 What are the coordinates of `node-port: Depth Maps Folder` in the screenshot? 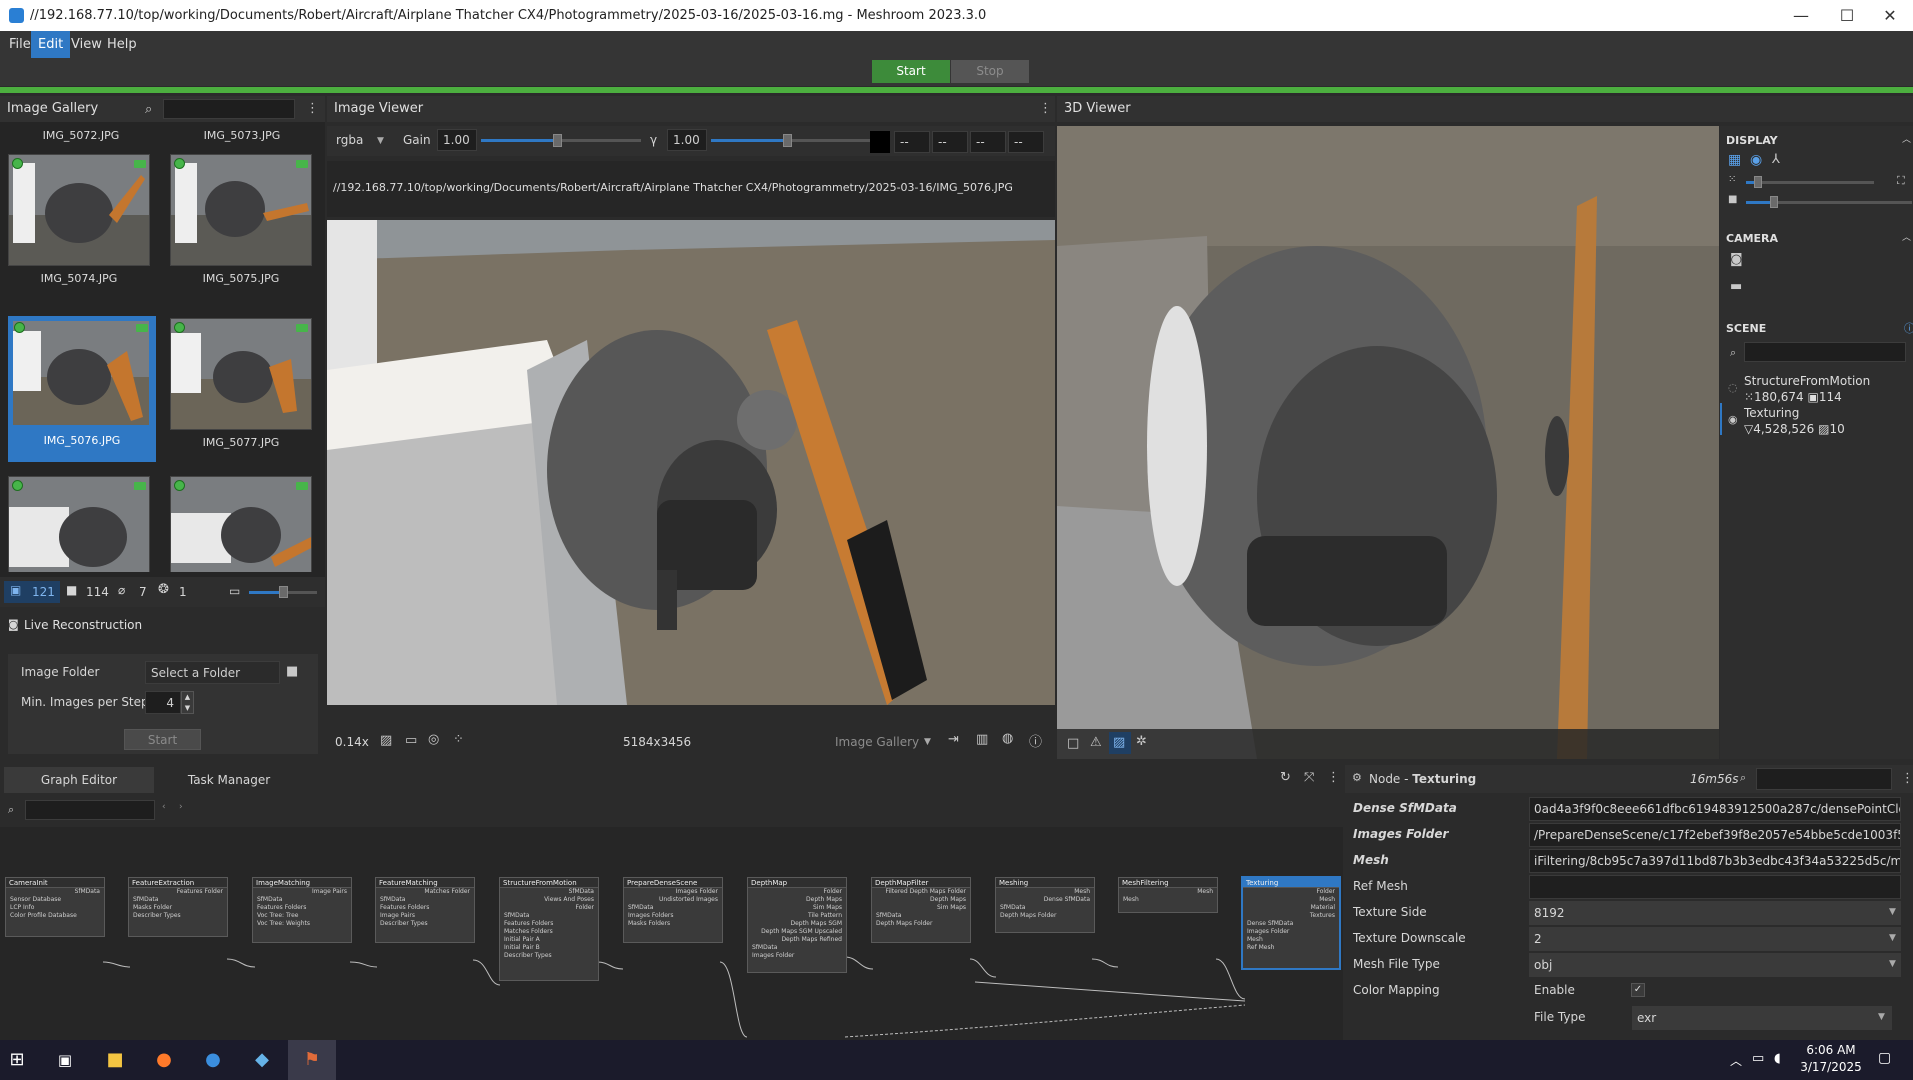 It's located at (921, 924).